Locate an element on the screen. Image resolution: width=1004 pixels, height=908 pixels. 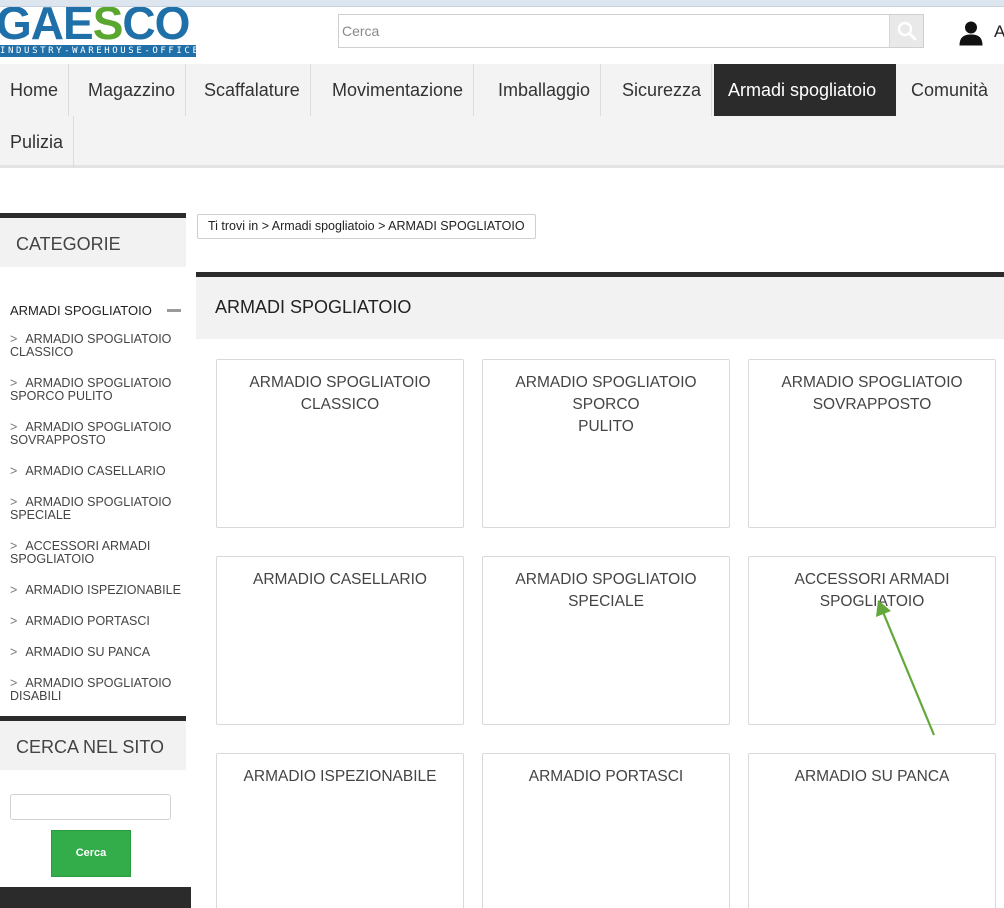
site-search-input is located at coordinates (90, 807).